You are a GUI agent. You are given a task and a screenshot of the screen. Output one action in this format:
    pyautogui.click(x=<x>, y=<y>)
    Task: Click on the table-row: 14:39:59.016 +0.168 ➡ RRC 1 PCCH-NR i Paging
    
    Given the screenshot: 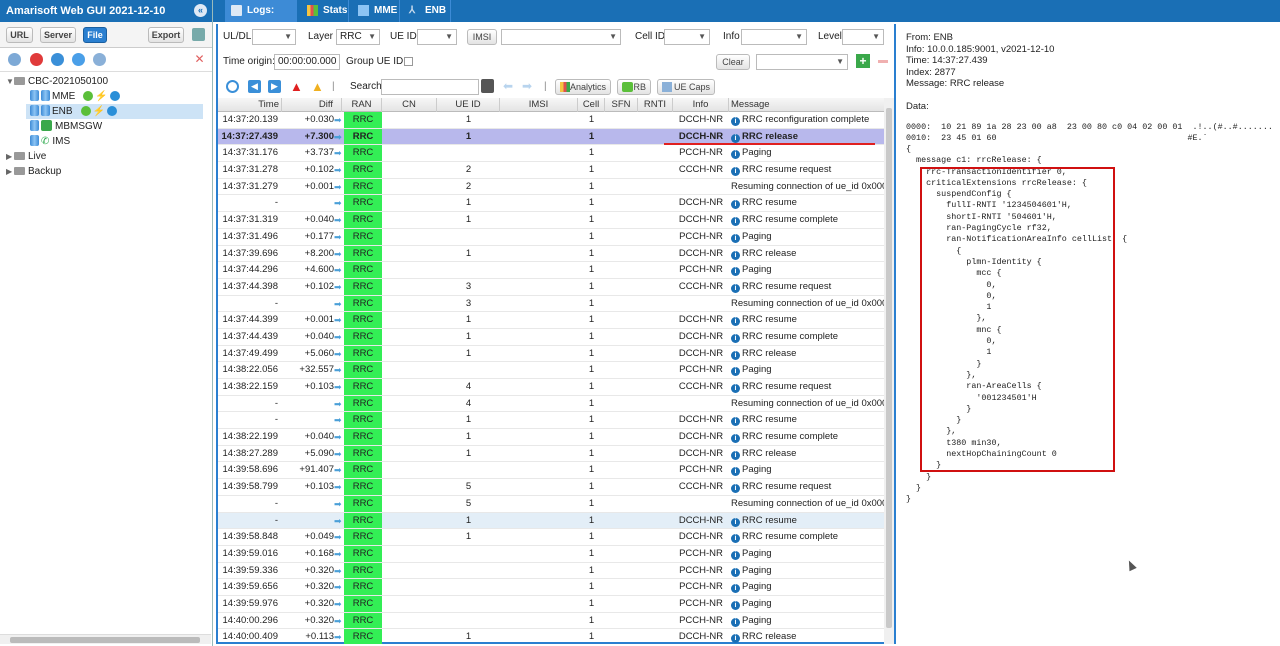 What is the action you would take?
    pyautogui.click(x=553, y=554)
    